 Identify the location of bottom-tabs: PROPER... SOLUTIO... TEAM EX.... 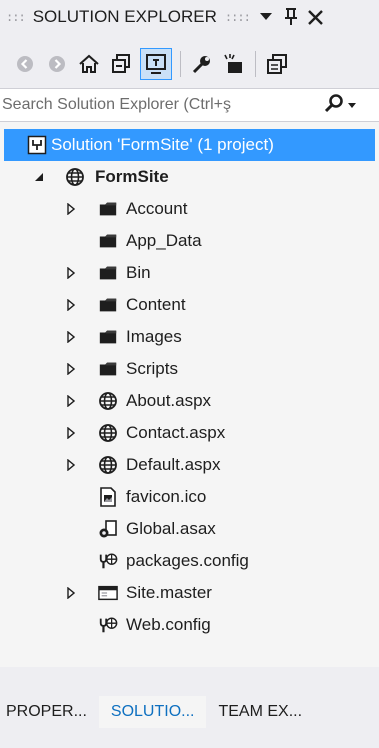
(189, 722).